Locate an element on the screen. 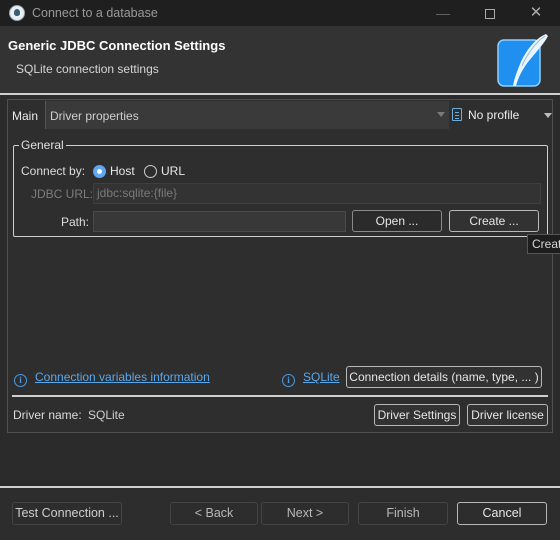 The image size is (560, 540). sqlite-info-row: i SQLite is located at coordinates (311, 378).